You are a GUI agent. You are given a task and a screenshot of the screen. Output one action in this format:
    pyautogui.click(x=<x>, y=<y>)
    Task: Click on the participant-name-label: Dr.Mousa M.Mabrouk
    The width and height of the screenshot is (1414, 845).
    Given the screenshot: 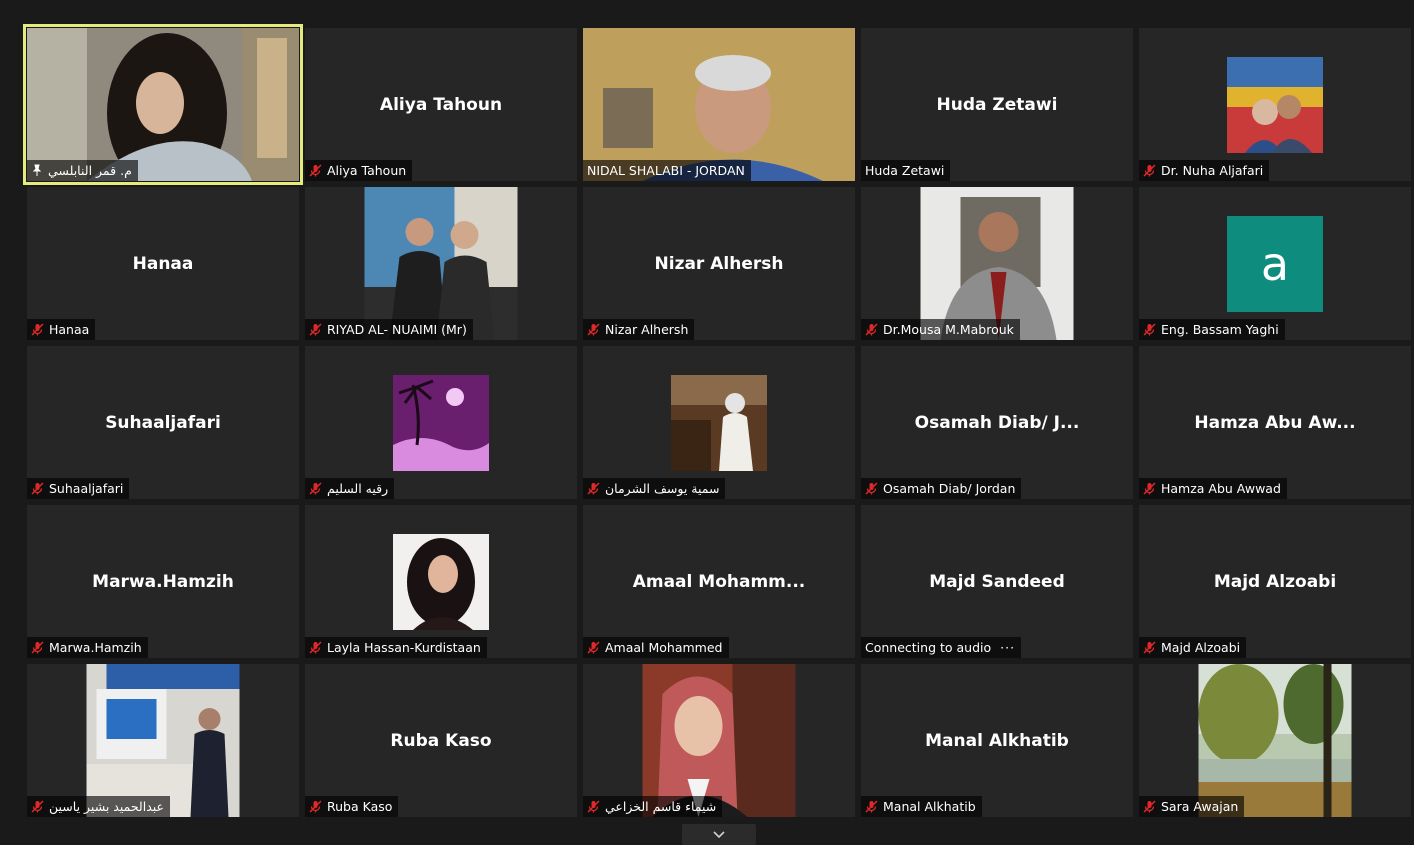 What is the action you would take?
    pyautogui.click(x=940, y=329)
    